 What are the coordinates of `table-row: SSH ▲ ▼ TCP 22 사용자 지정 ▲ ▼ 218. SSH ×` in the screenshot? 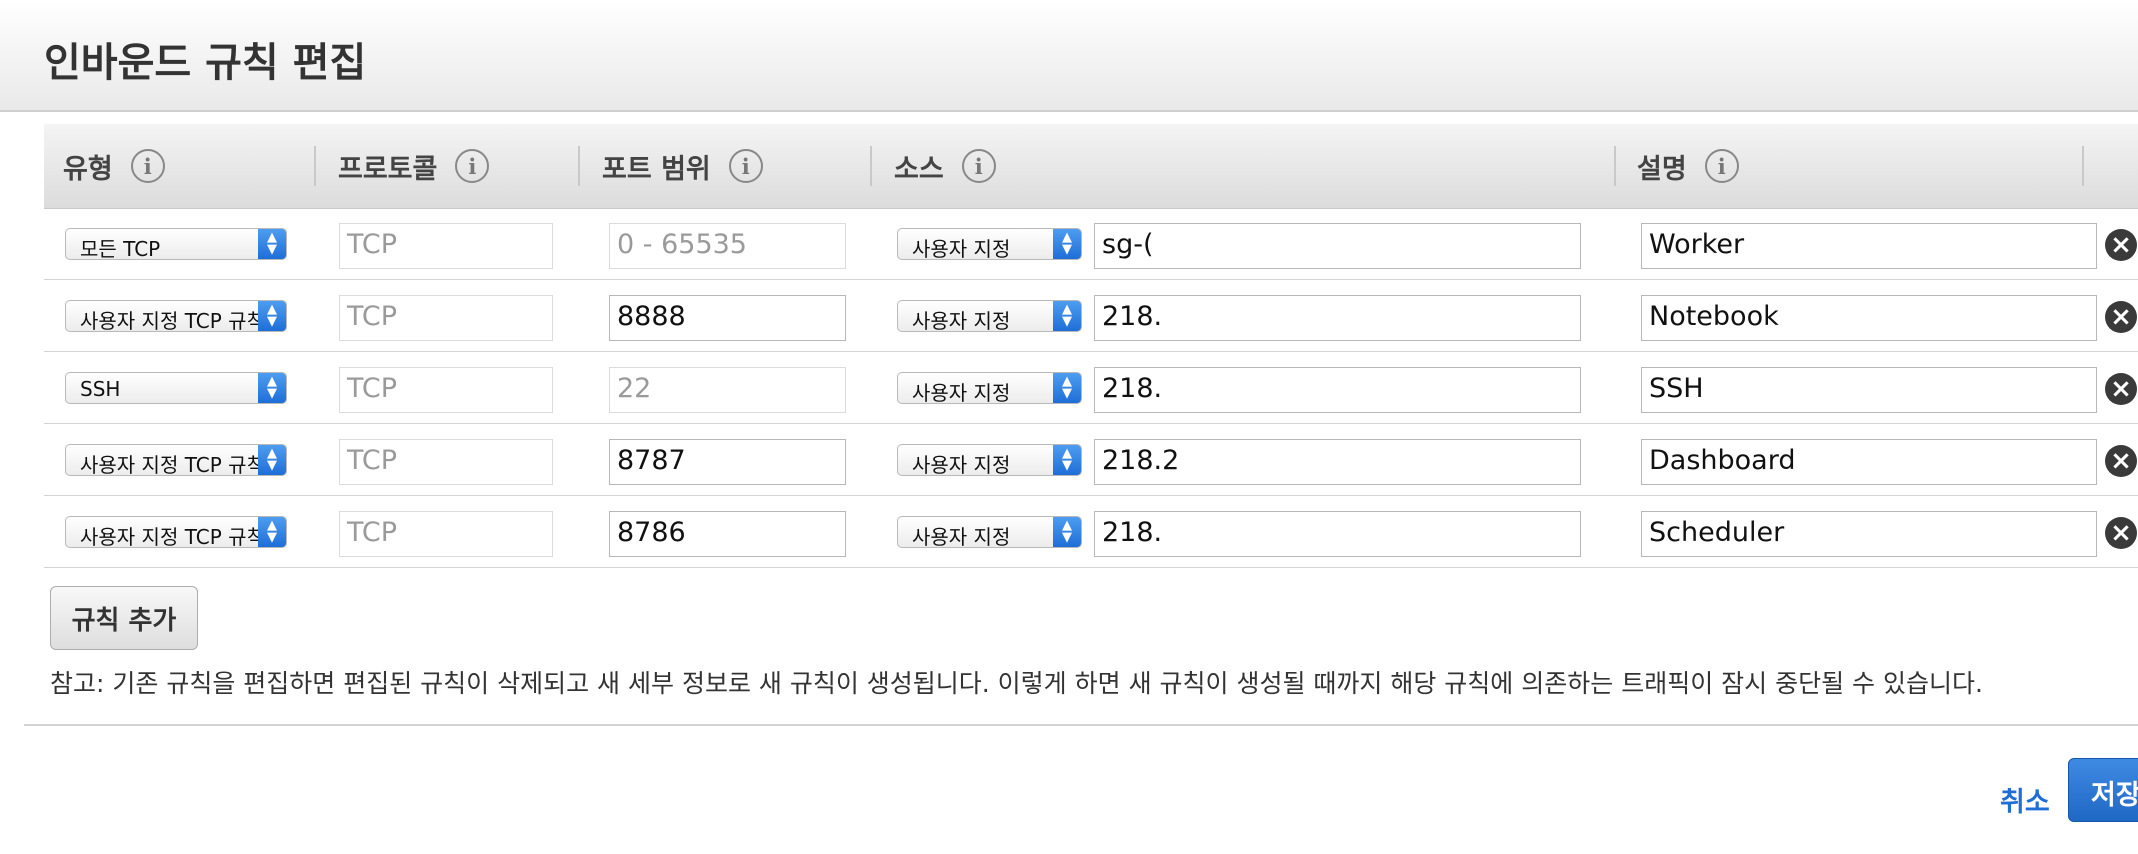 It's located at (1091, 388).